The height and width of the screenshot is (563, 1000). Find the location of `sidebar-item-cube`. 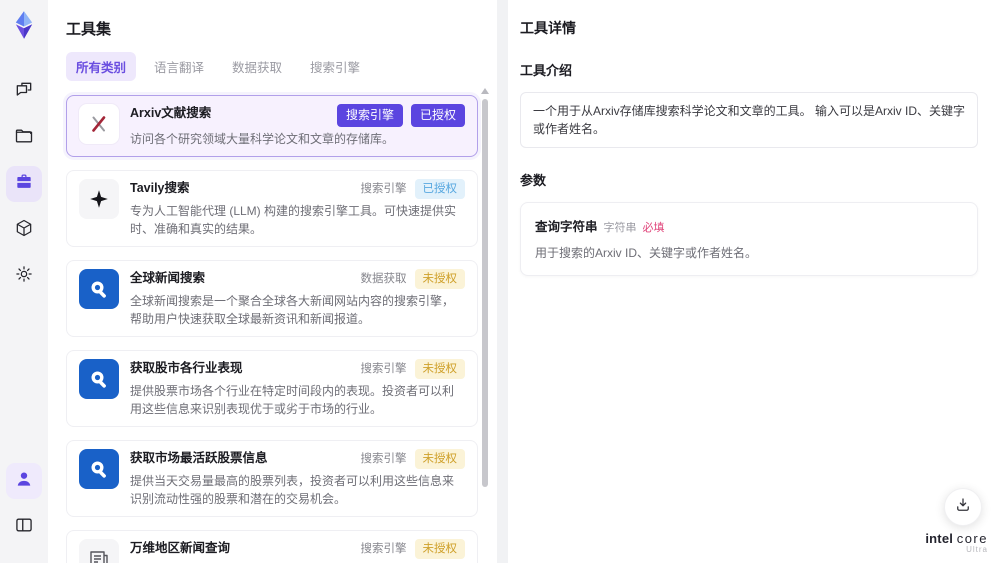

sidebar-item-cube is located at coordinates (24, 230).